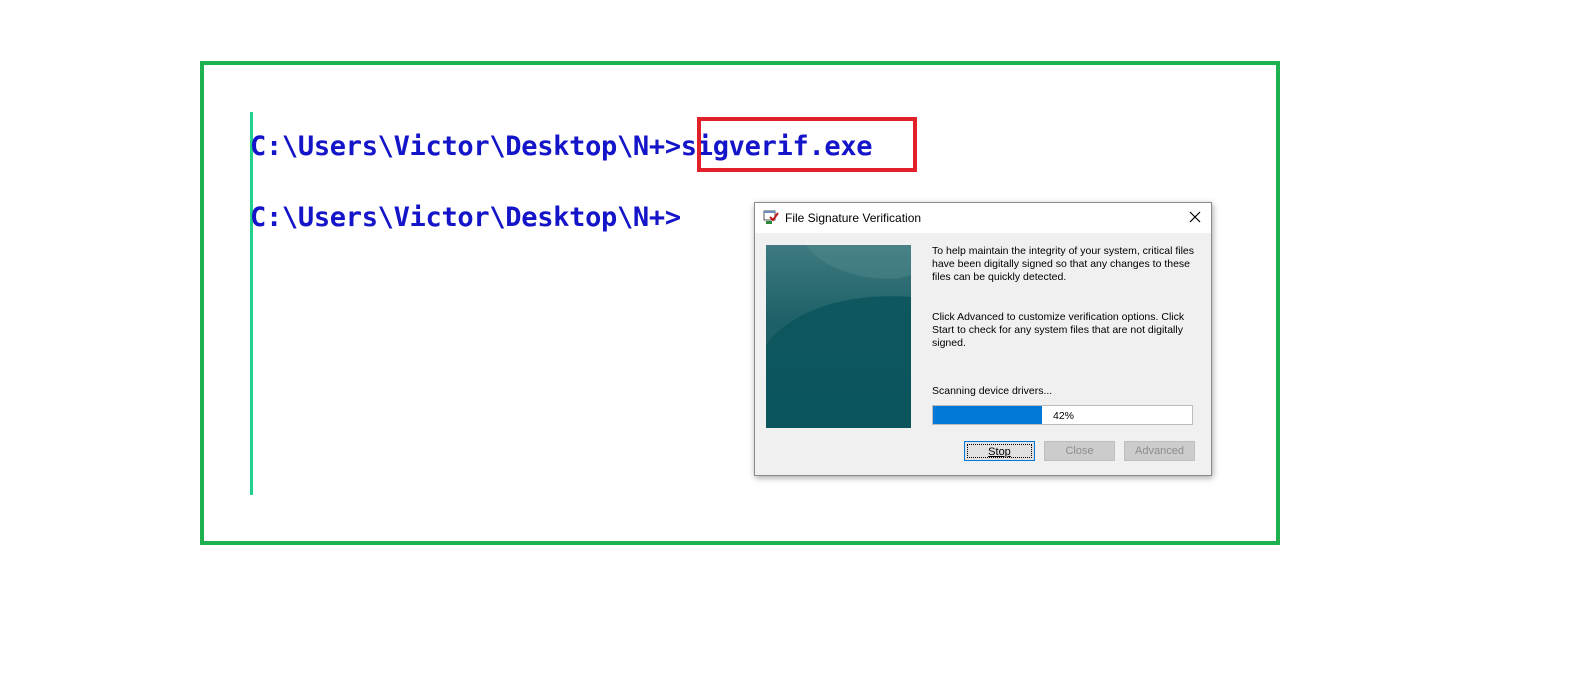 The image size is (1588, 683). Describe the element at coordinates (1195, 217) in the screenshot. I see `close-icon` at that location.